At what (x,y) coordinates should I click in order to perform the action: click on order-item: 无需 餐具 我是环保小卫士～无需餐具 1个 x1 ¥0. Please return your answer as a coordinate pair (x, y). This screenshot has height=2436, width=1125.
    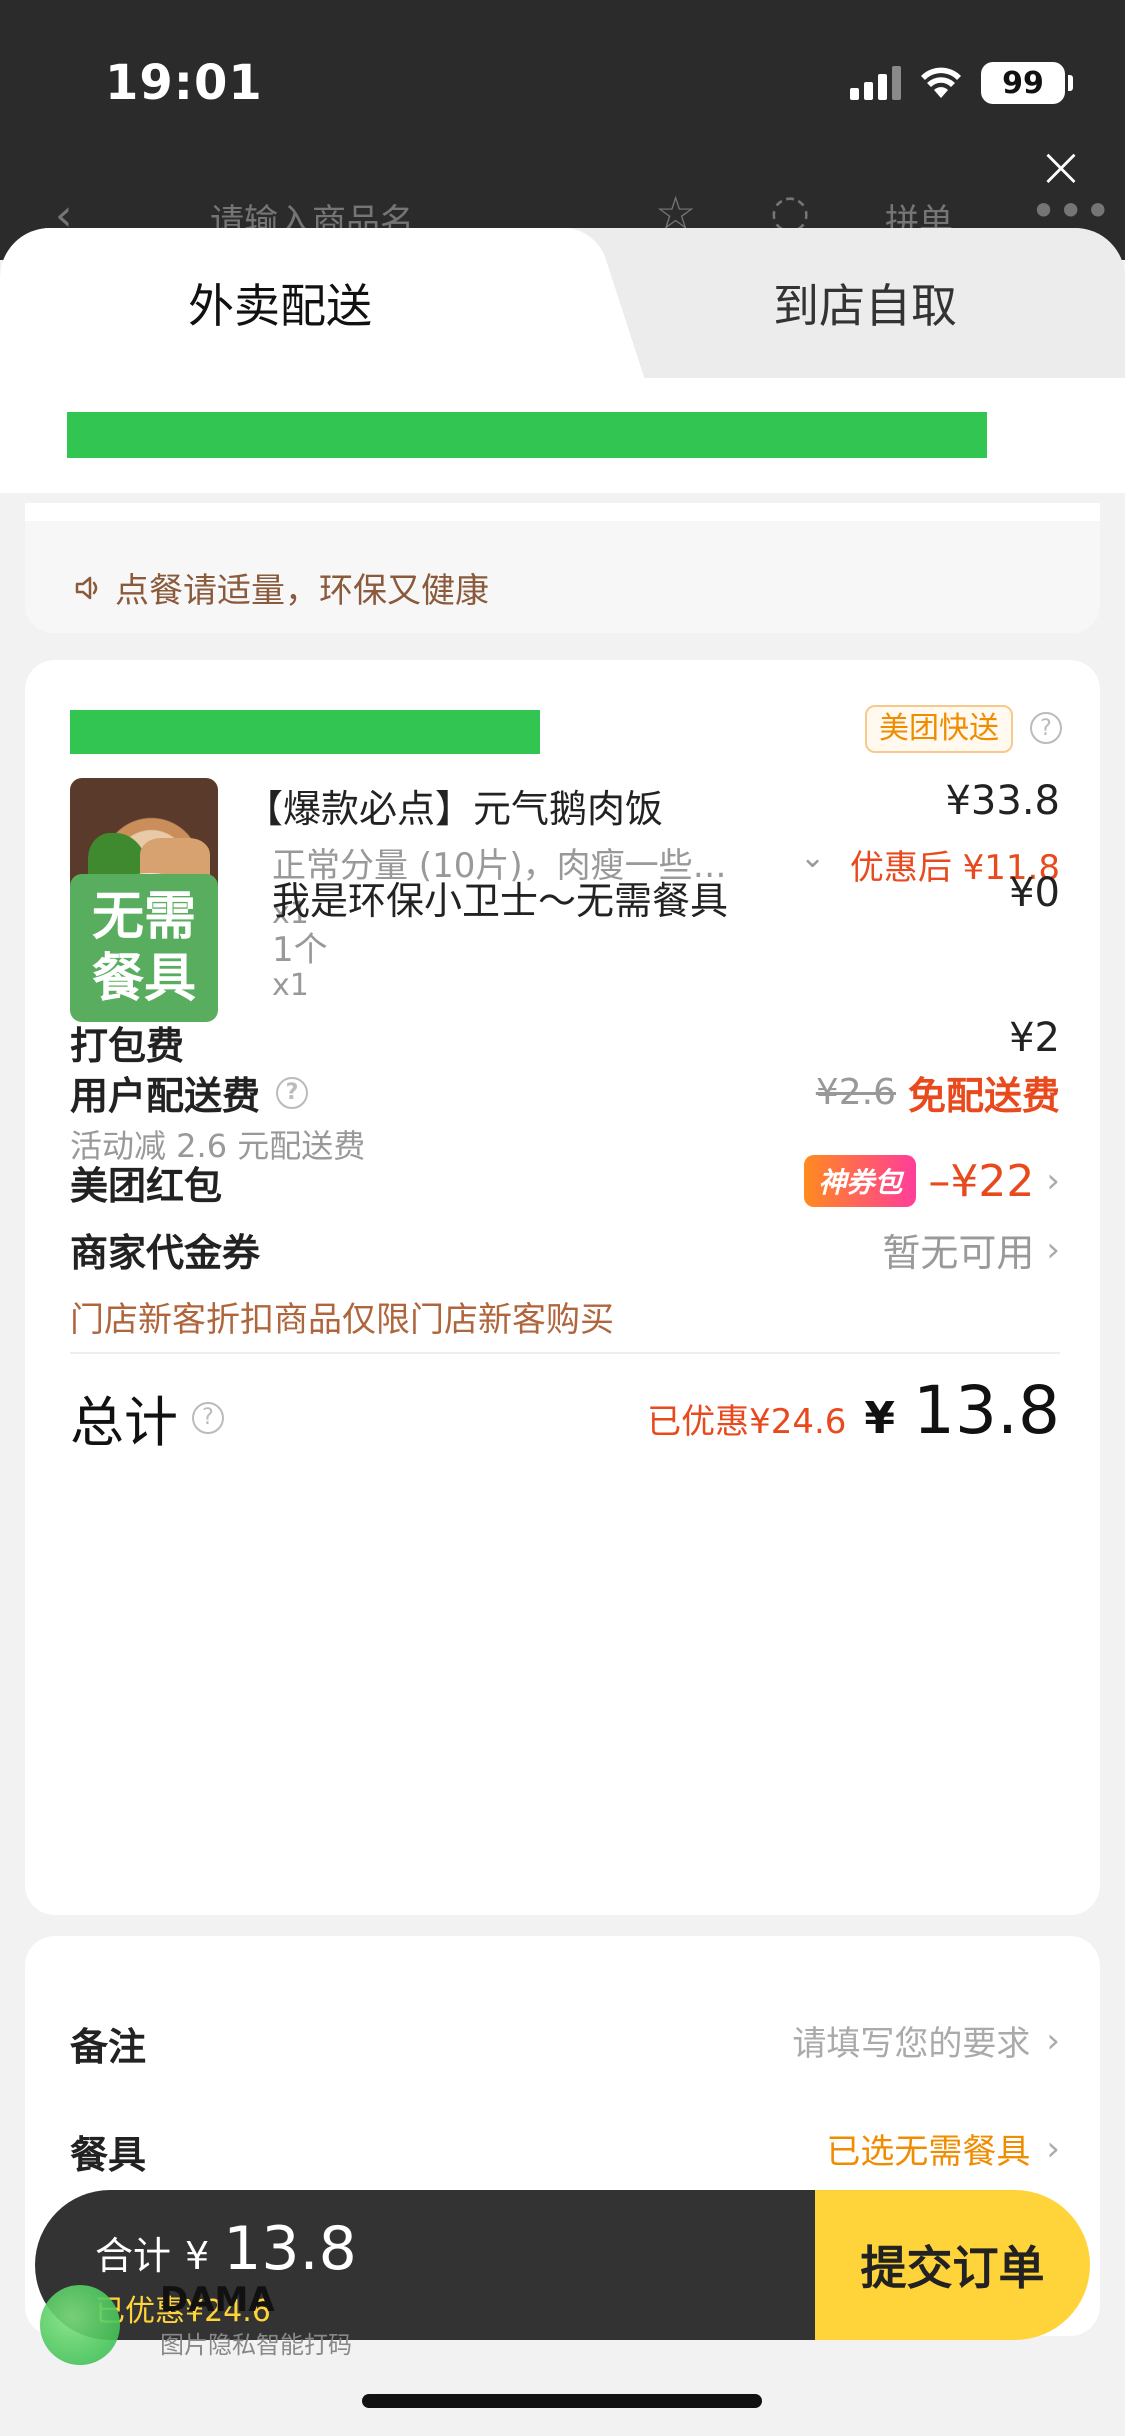
    Looking at the image, I should click on (565, 946).